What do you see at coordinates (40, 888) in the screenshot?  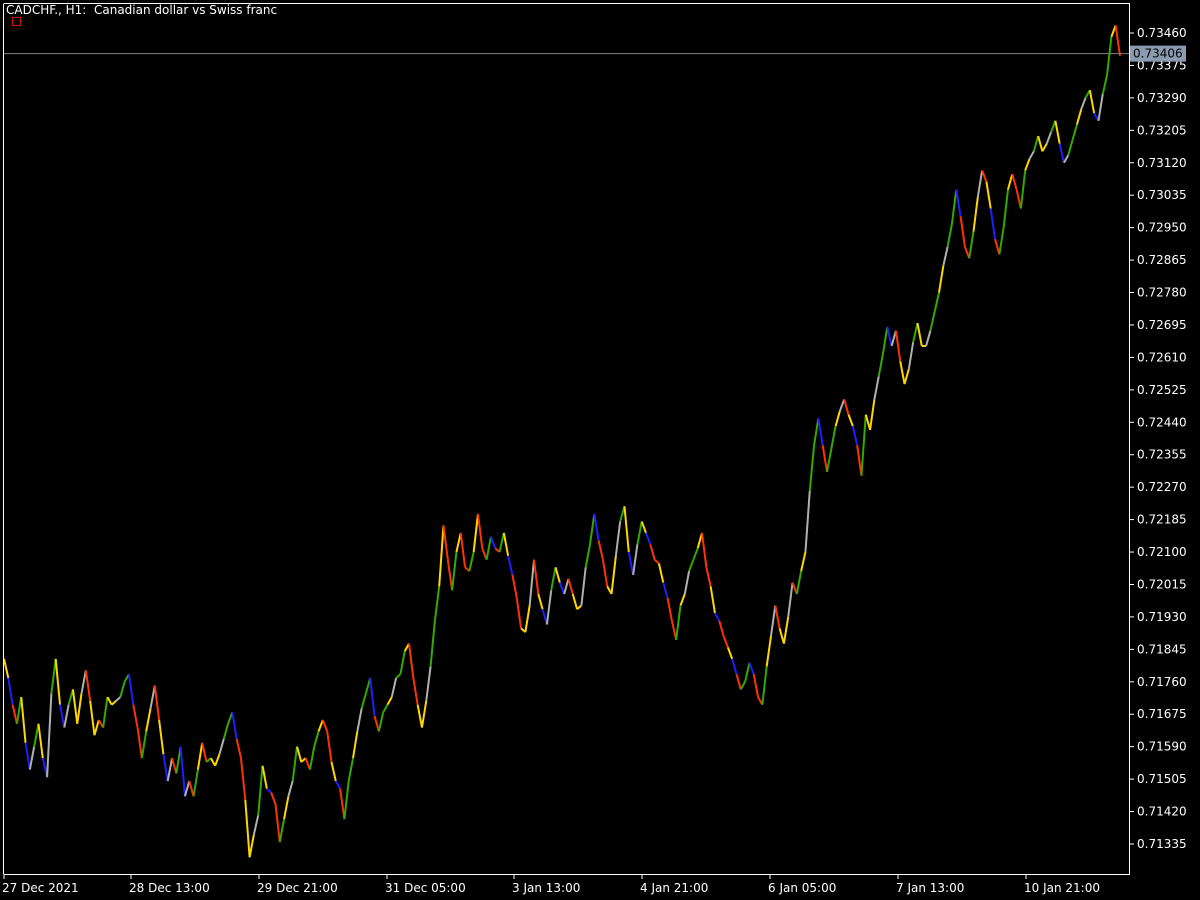 I see `x-tick-label: 27 Dec 2021` at bounding box center [40, 888].